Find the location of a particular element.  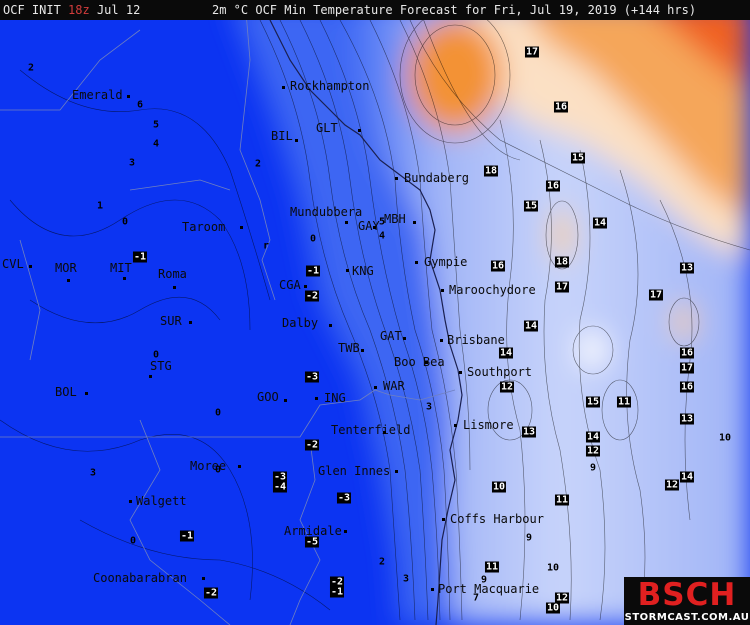

place-label-twb: TWB is located at coordinates (349, 348).